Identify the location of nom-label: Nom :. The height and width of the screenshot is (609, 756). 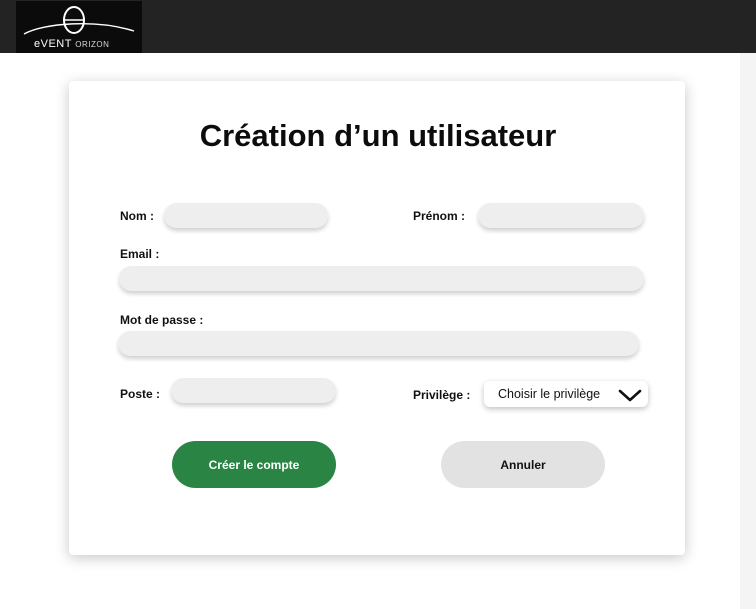
(137, 216).